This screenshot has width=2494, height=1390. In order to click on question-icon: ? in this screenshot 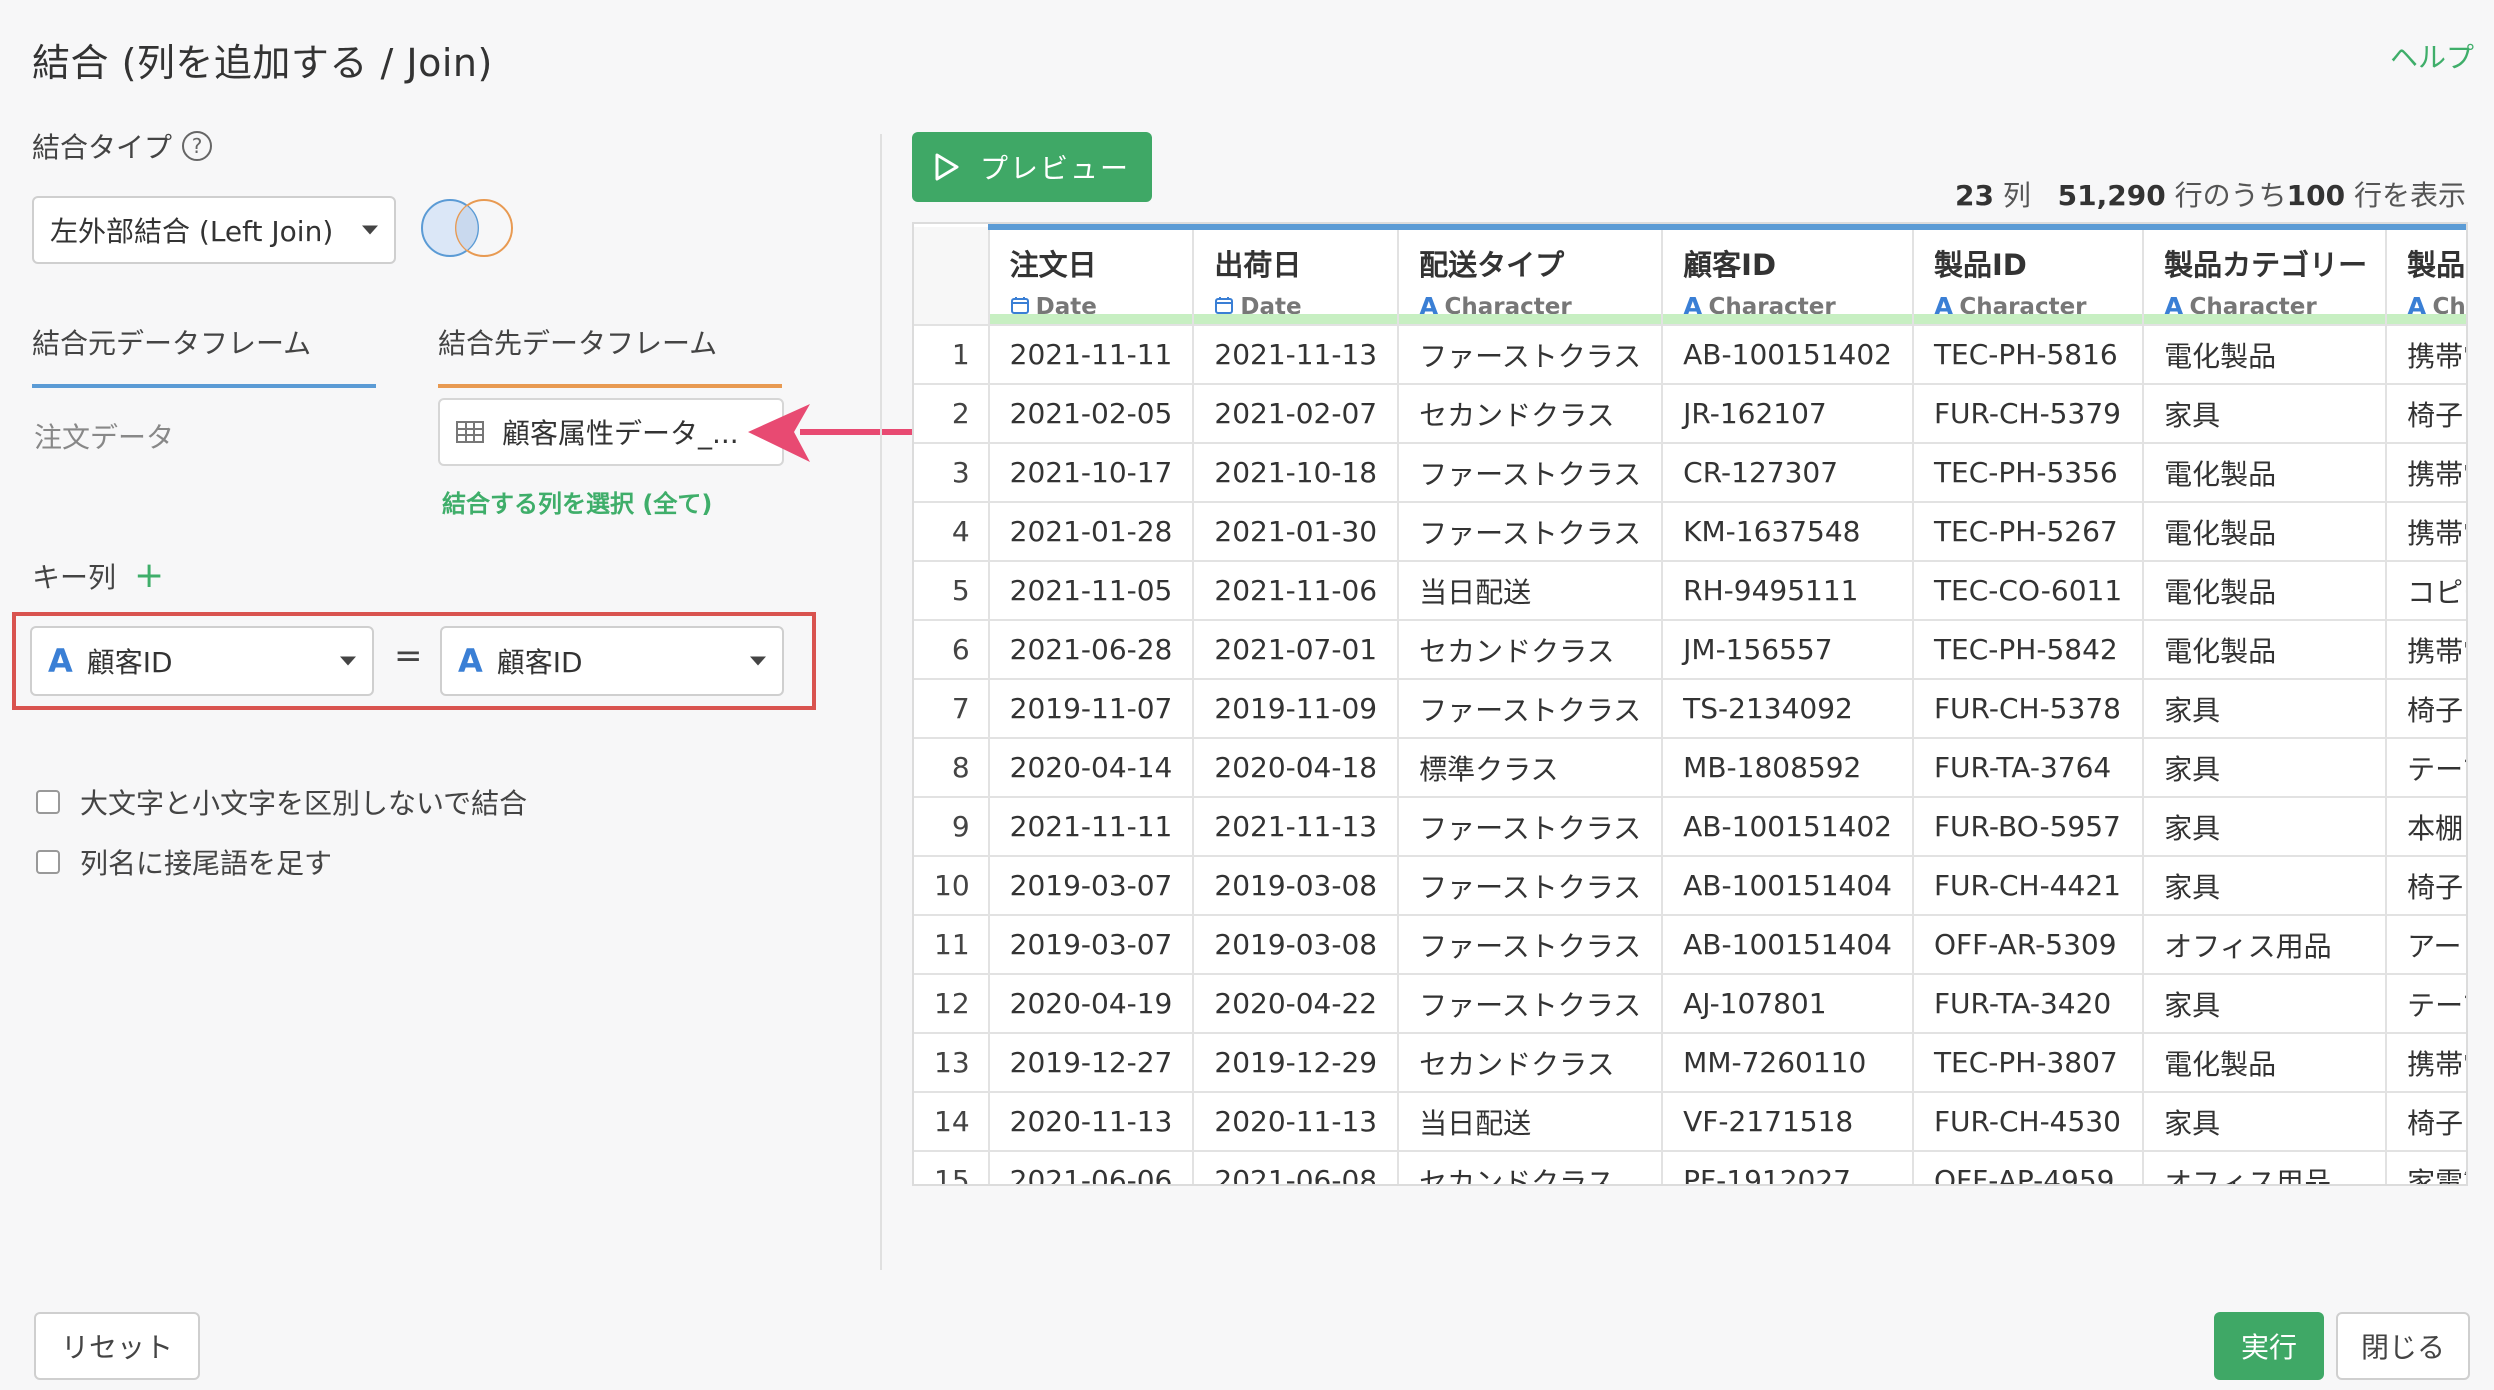, I will do `click(197, 146)`.